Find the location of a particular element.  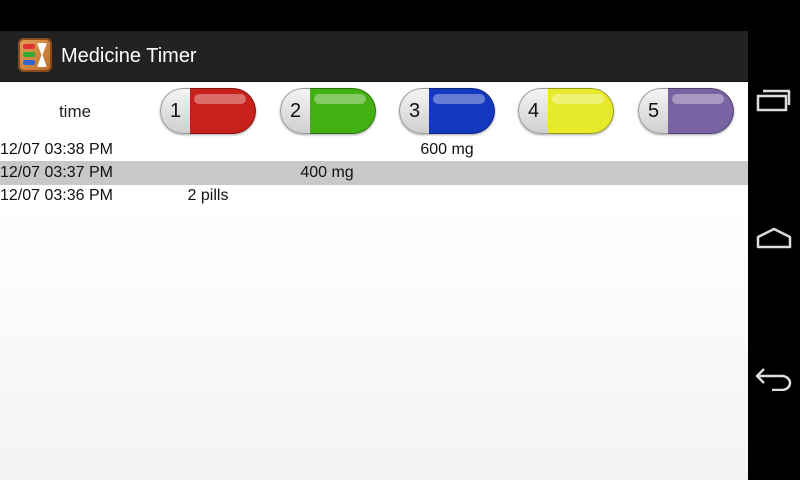

back-arrow-icon is located at coordinates (773, 379).